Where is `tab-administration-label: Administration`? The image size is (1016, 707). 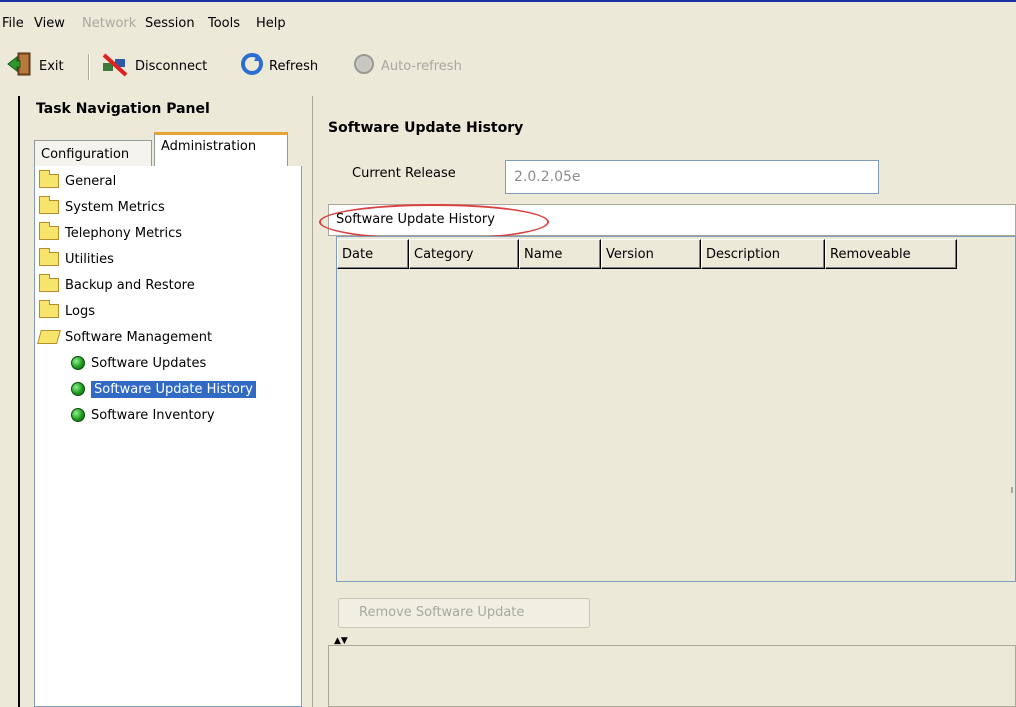 tab-administration-label: Administration is located at coordinates (209, 146).